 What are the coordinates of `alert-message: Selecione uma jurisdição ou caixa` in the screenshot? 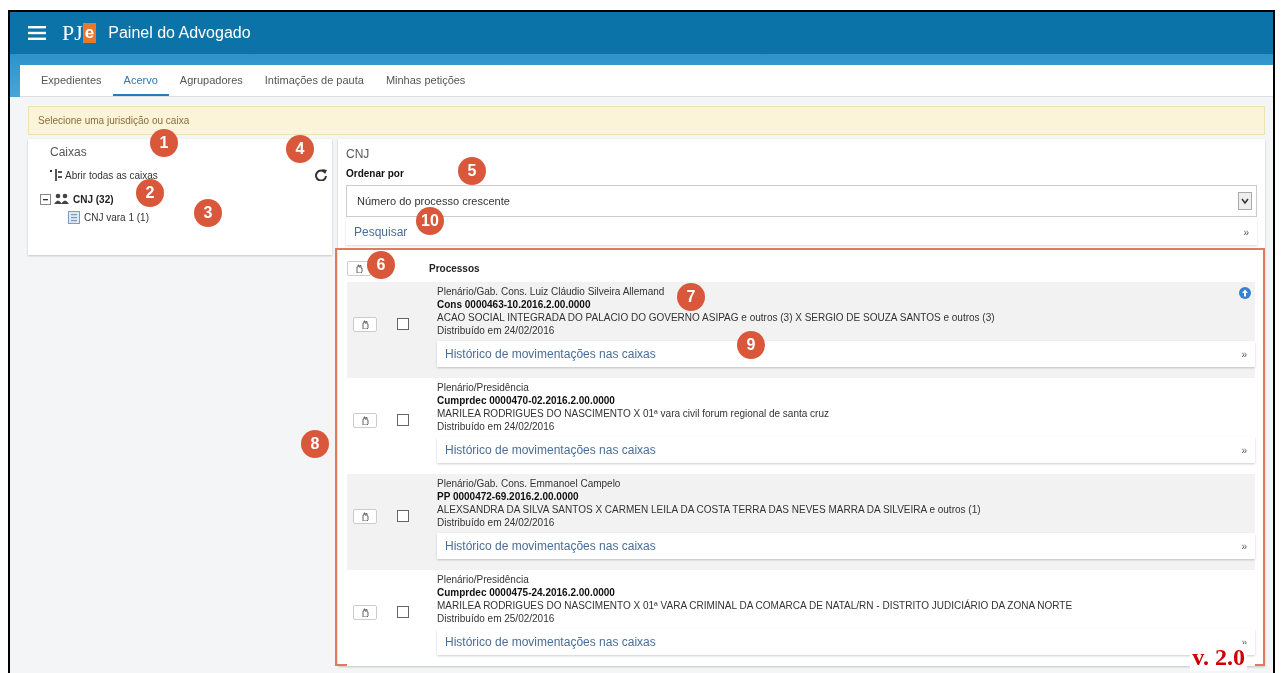 It's located at (646, 120).